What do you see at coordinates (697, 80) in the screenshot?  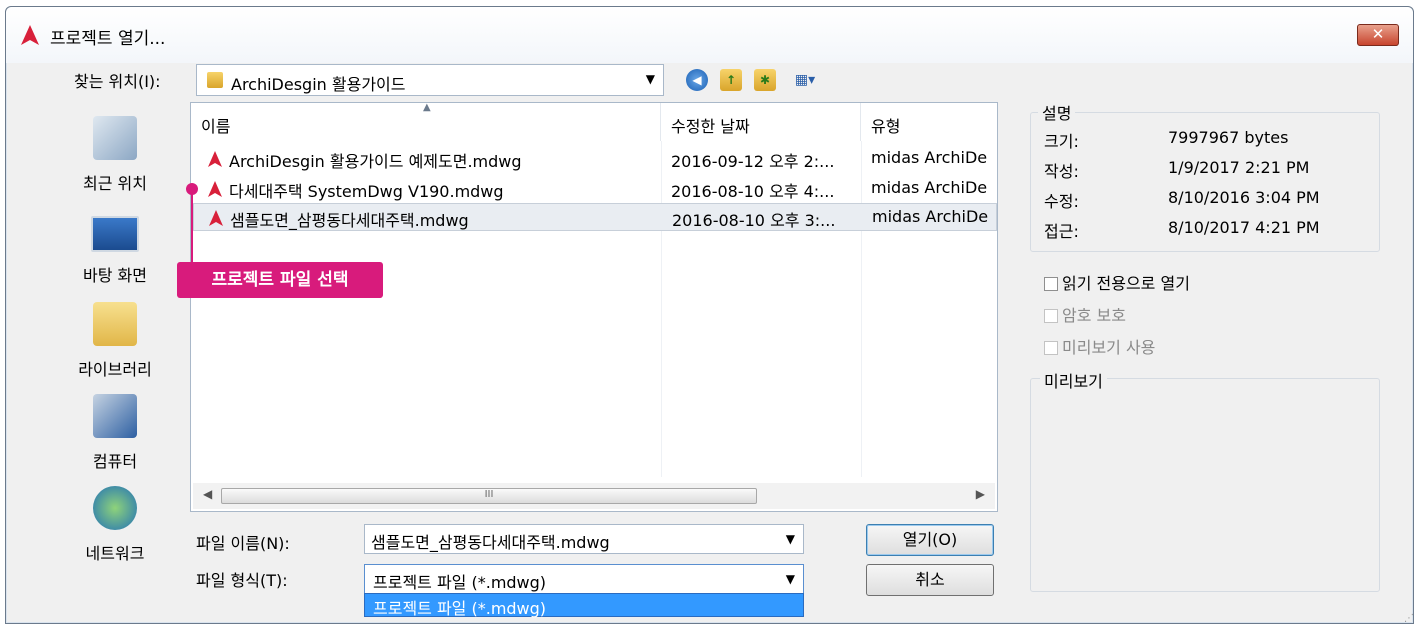 I see `back-icon: ◀` at bounding box center [697, 80].